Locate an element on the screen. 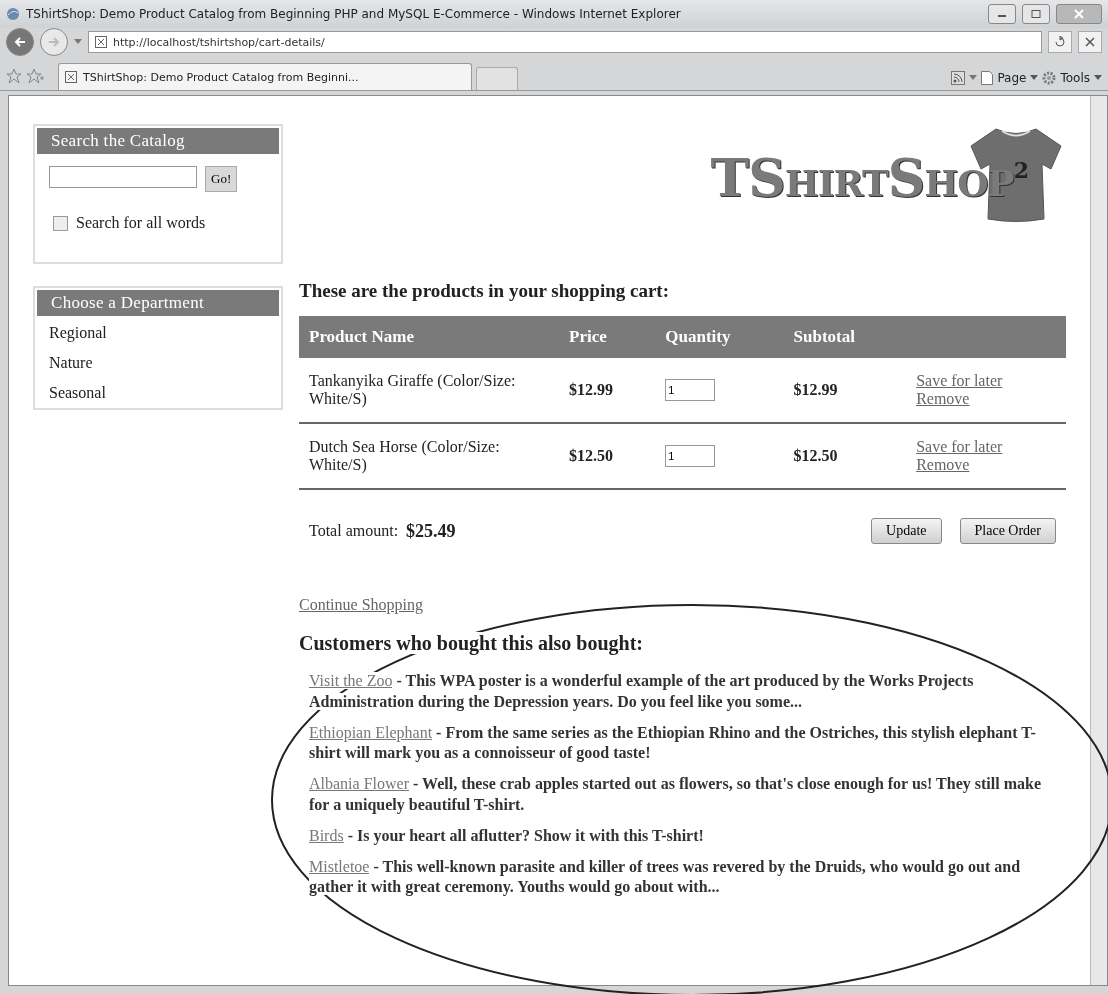 The width and height of the screenshot is (1108, 994). minimize-button is located at coordinates (1002, 14).